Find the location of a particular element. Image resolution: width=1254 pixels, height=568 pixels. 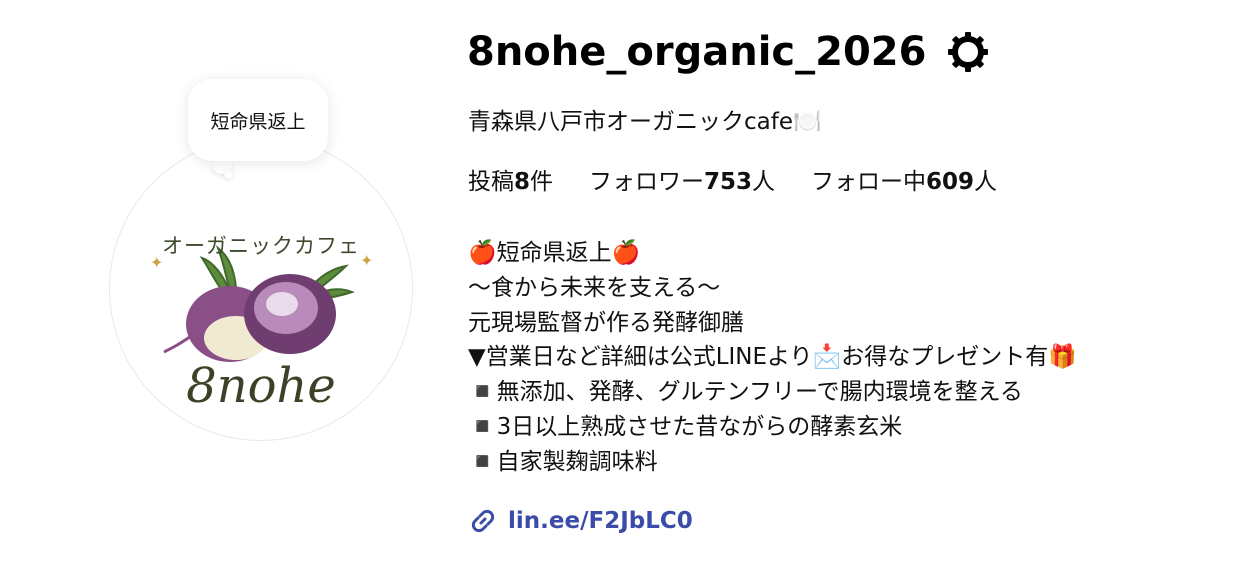

following-stat: フォロー中609人 is located at coordinates (904, 179).